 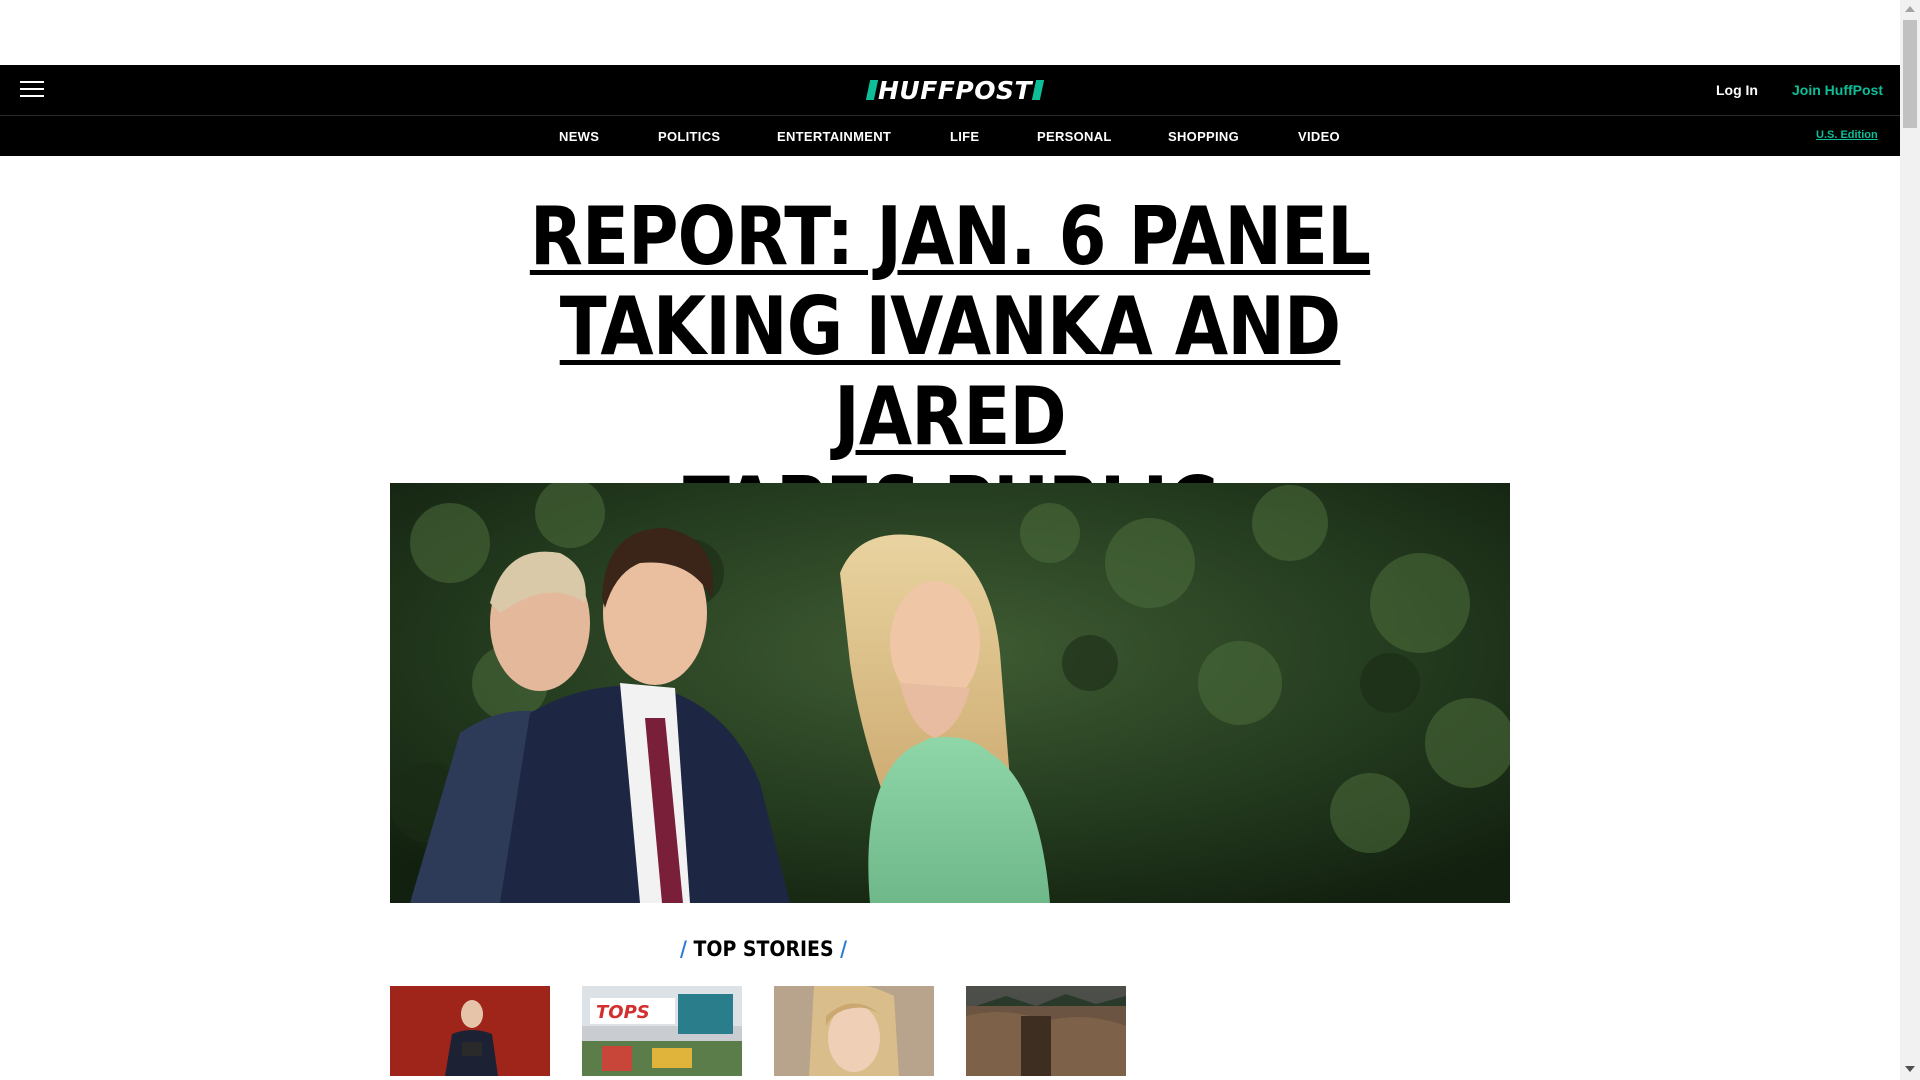 What do you see at coordinates (689, 136) in the screenshot?
I see `nav-item-politics: POLITICS` at bounding box center [689, 136].